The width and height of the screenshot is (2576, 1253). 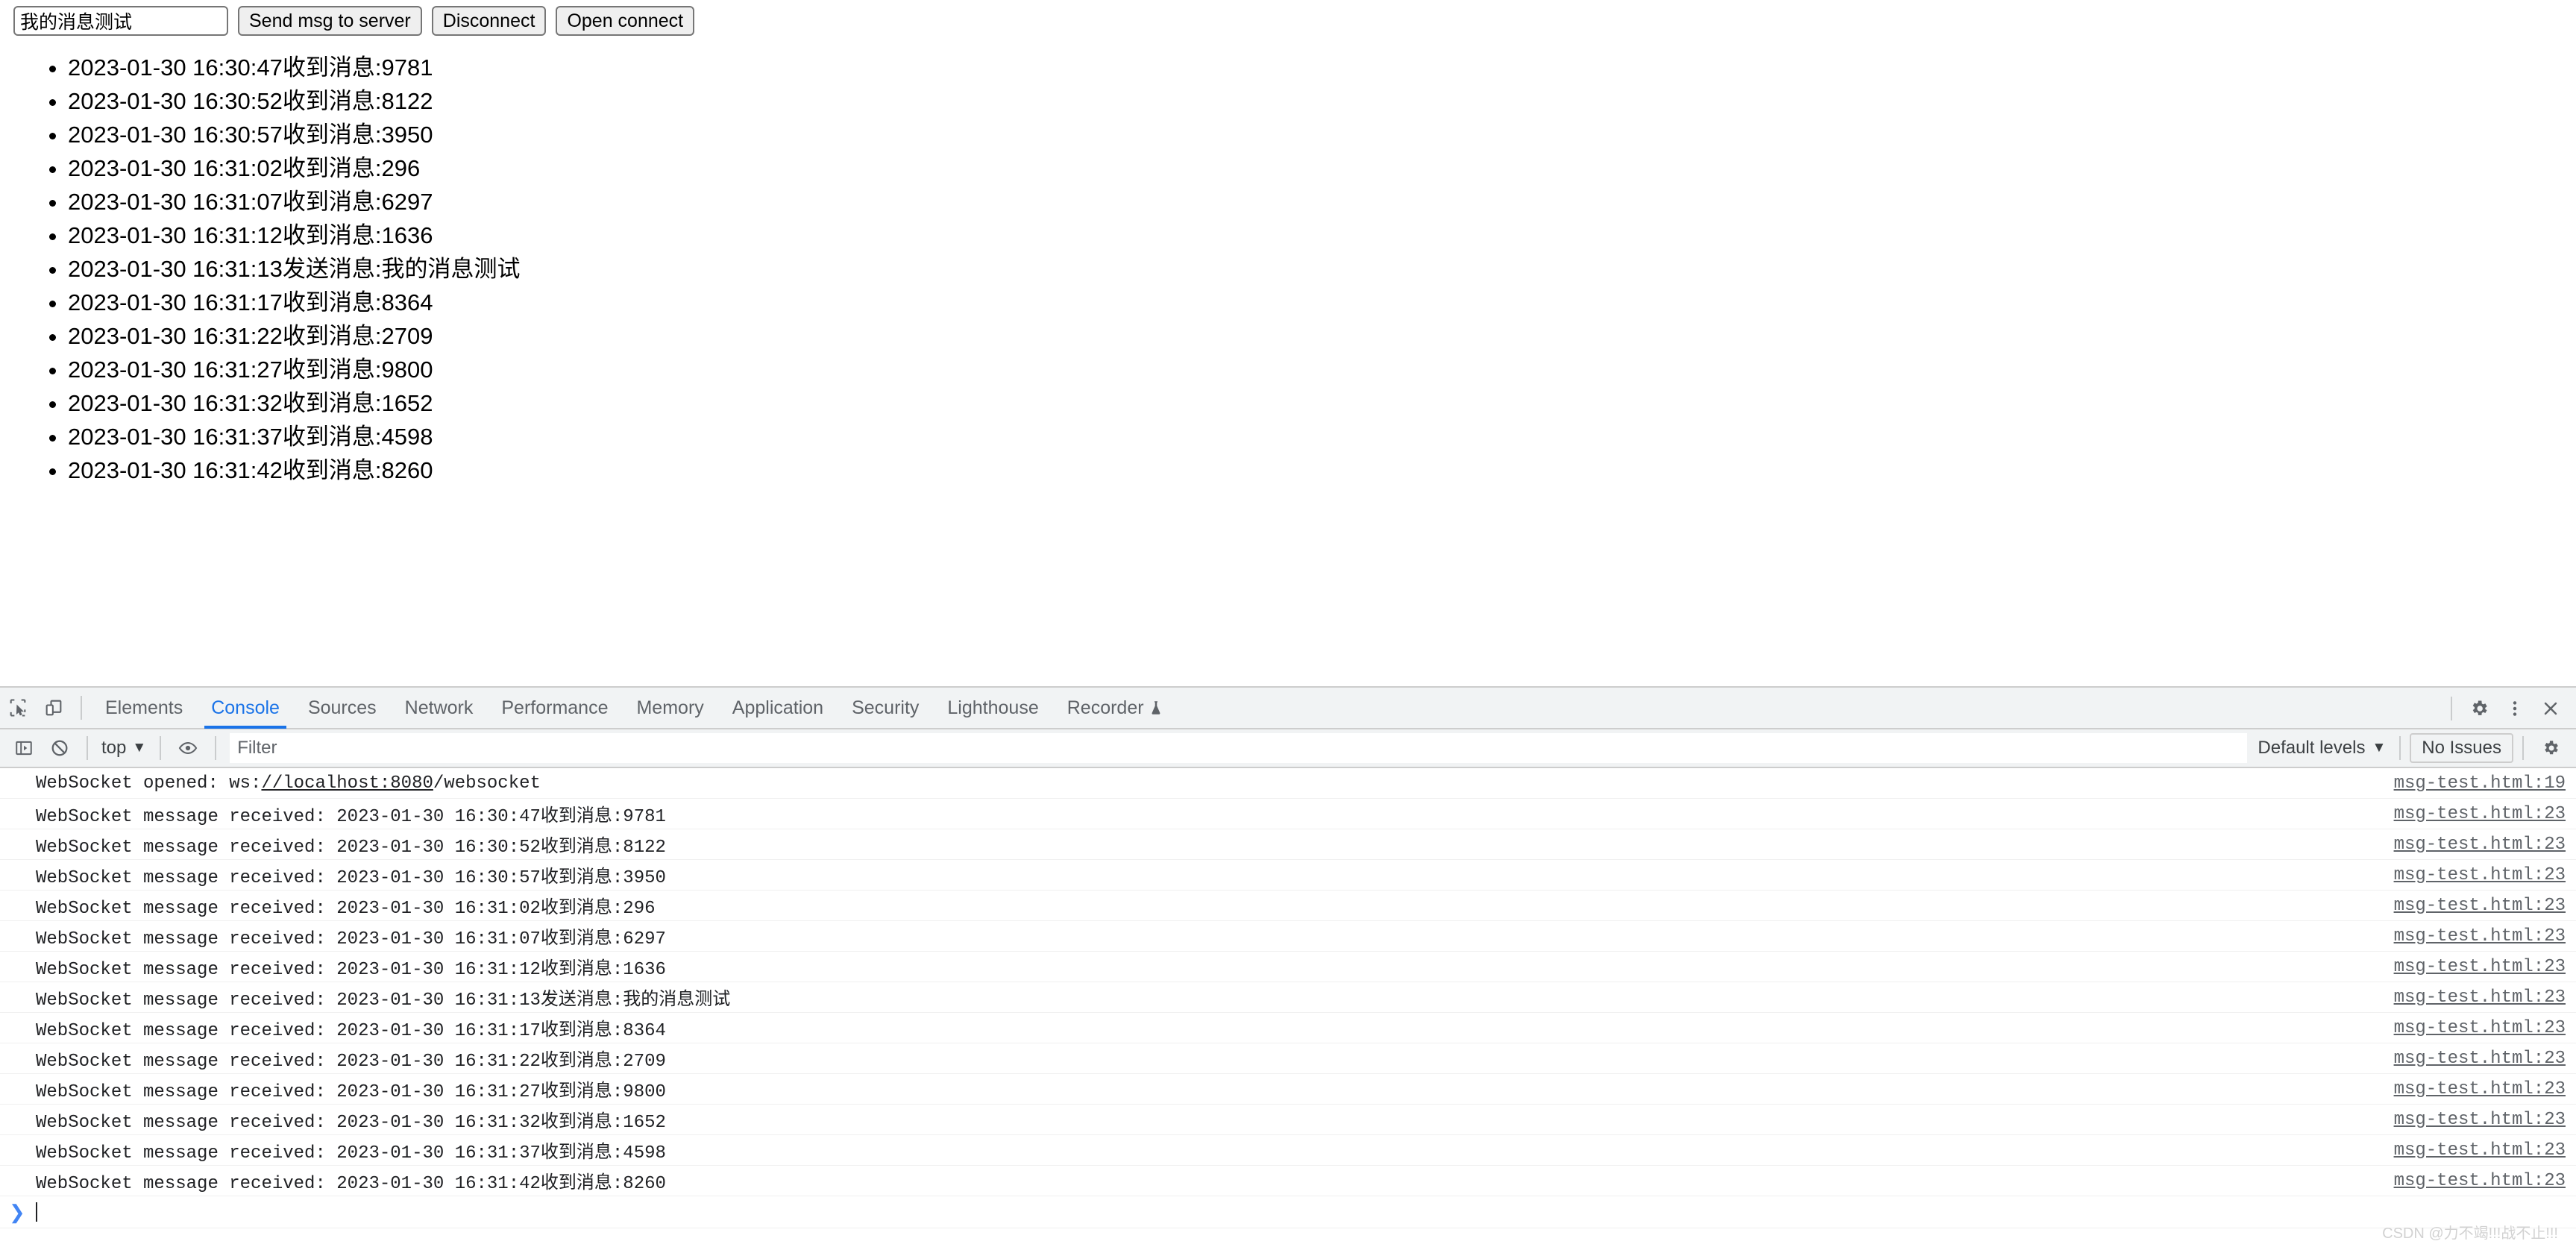 What do you see at coordinates (778, 708) in the screenshot?
I see `tab-application: Application` at bounding box center [778, 708].